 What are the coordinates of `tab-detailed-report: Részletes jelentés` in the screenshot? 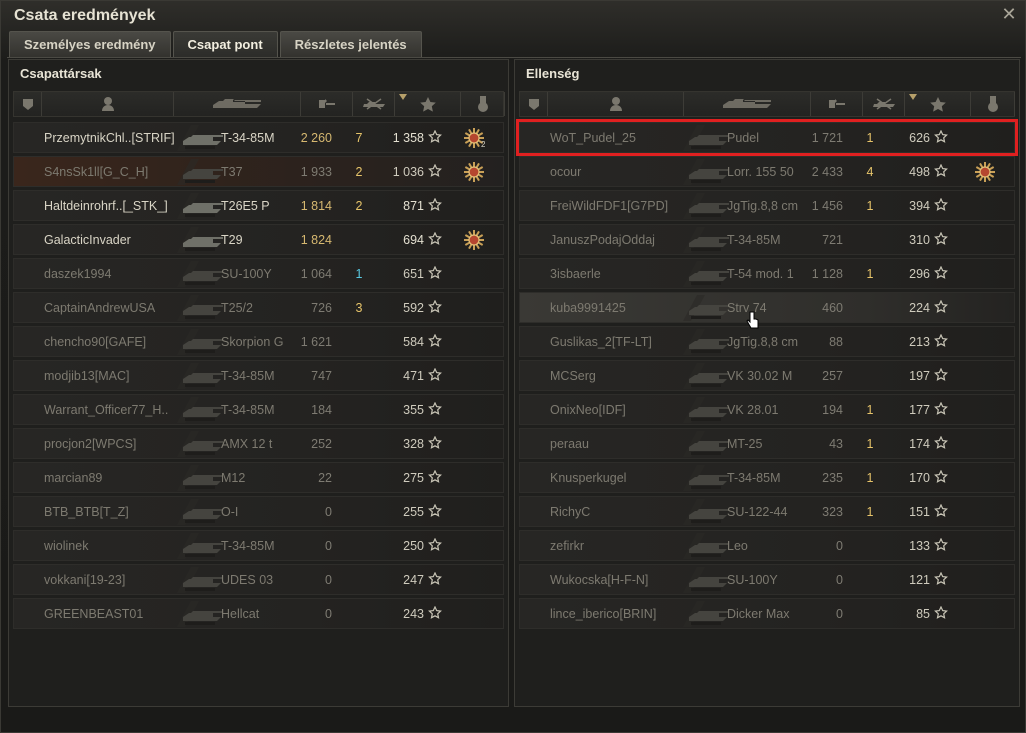 It's located at (350, 44).